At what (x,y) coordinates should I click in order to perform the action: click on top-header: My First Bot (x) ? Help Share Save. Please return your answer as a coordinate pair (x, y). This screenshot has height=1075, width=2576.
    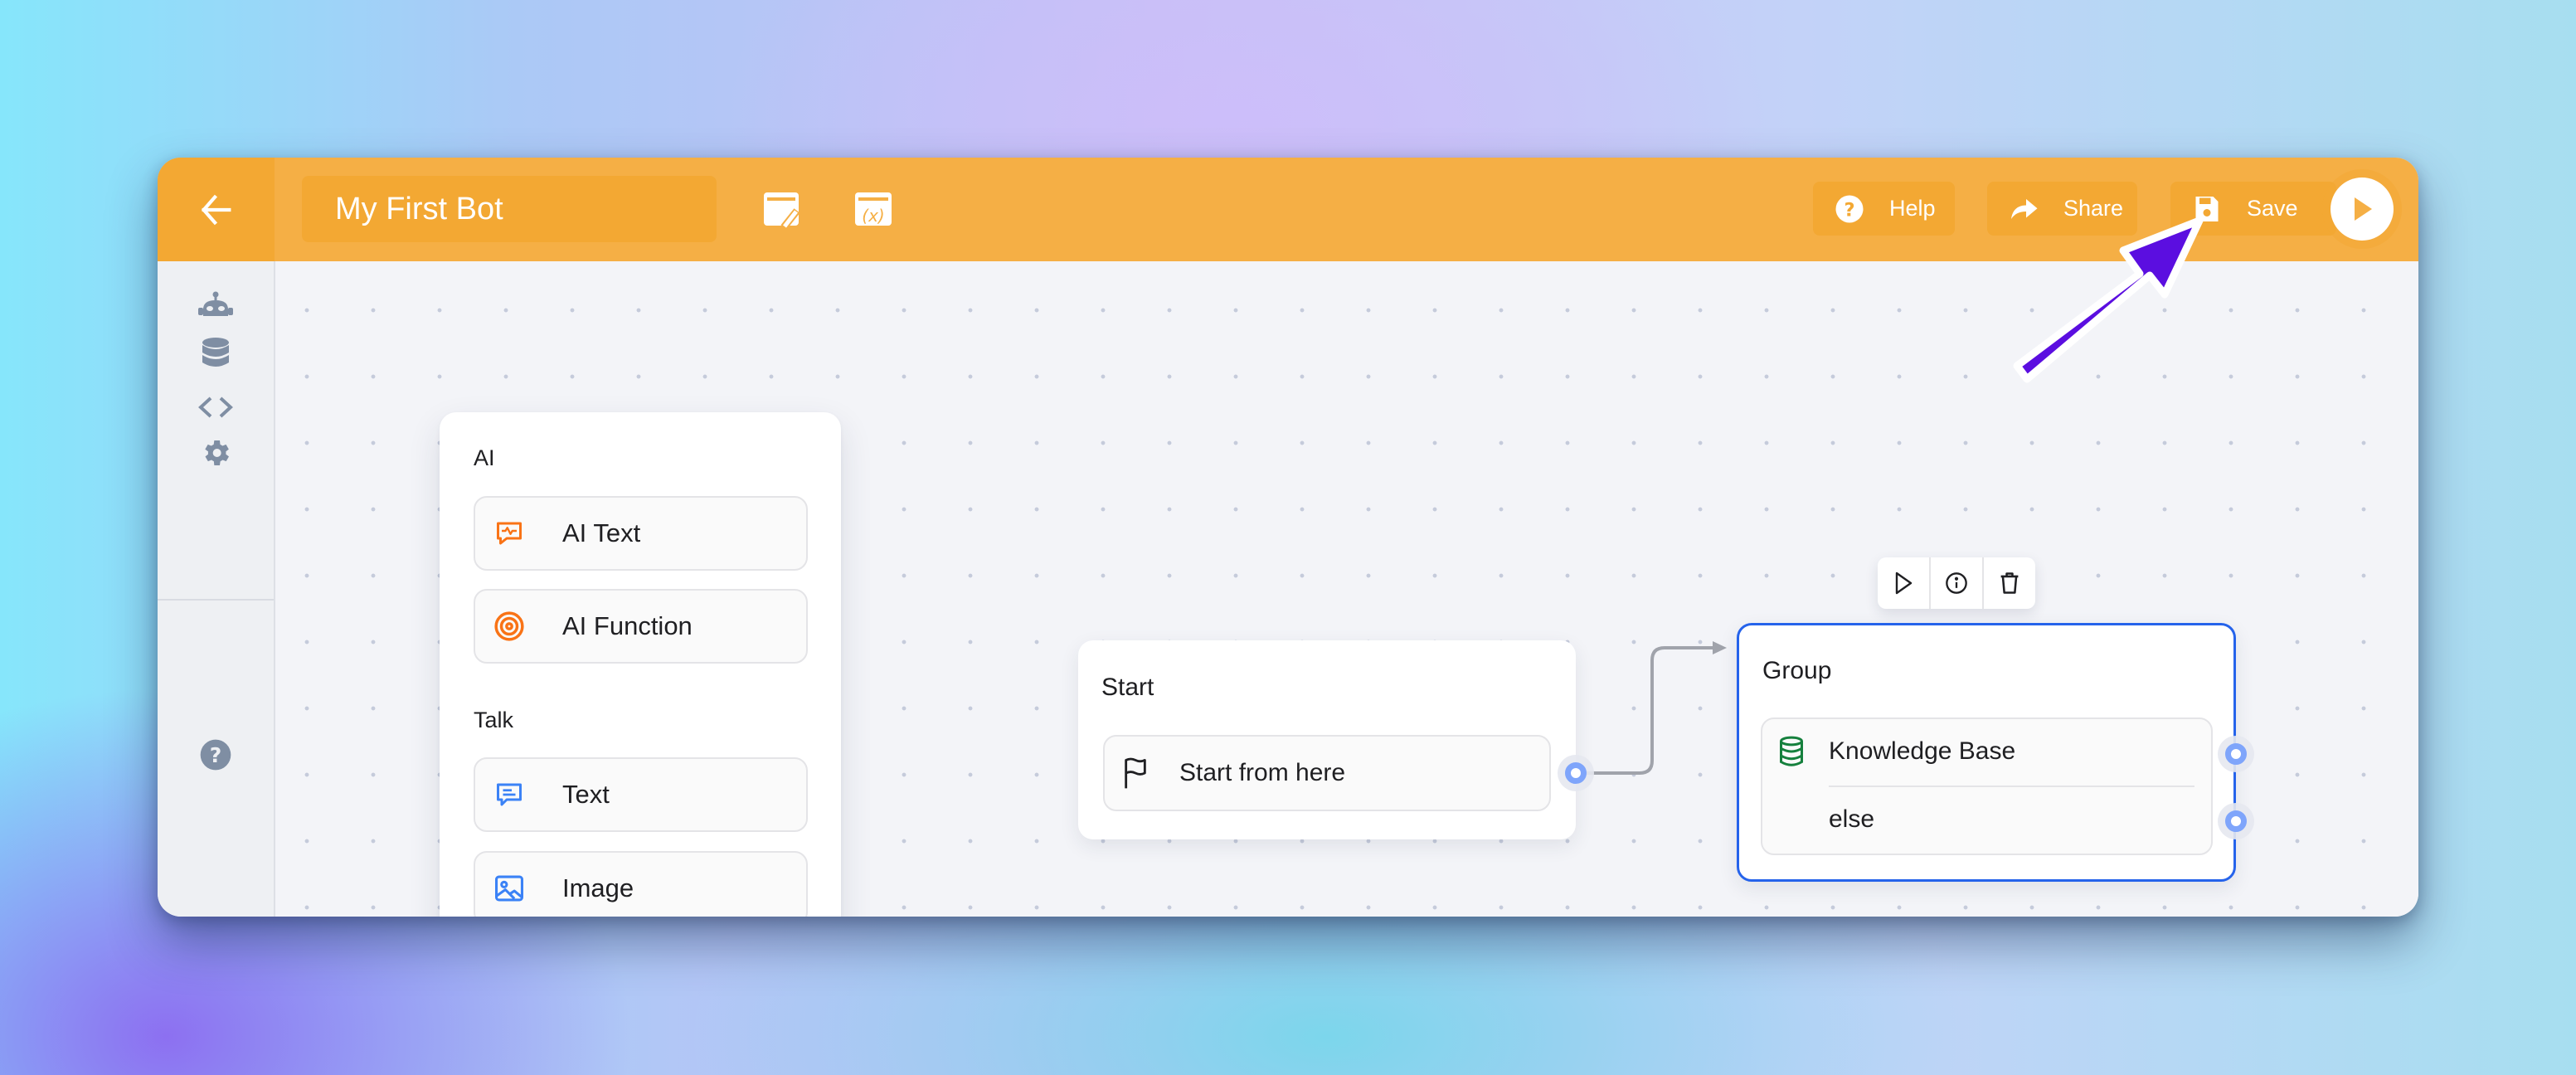
    Looking at the image, I should click on (1288, 209).